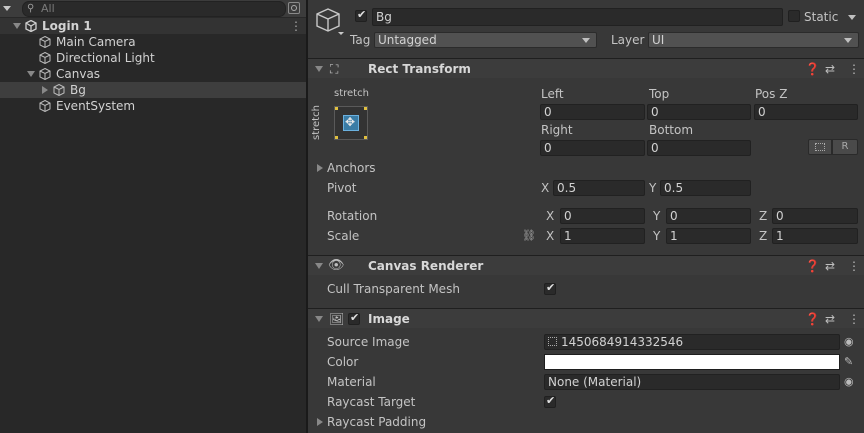 The image size is (864, 433). What do you see at coordinates (577, 17) in the screenshot?
I see `object-name-field: Bg` at bounding box center [577, 17].